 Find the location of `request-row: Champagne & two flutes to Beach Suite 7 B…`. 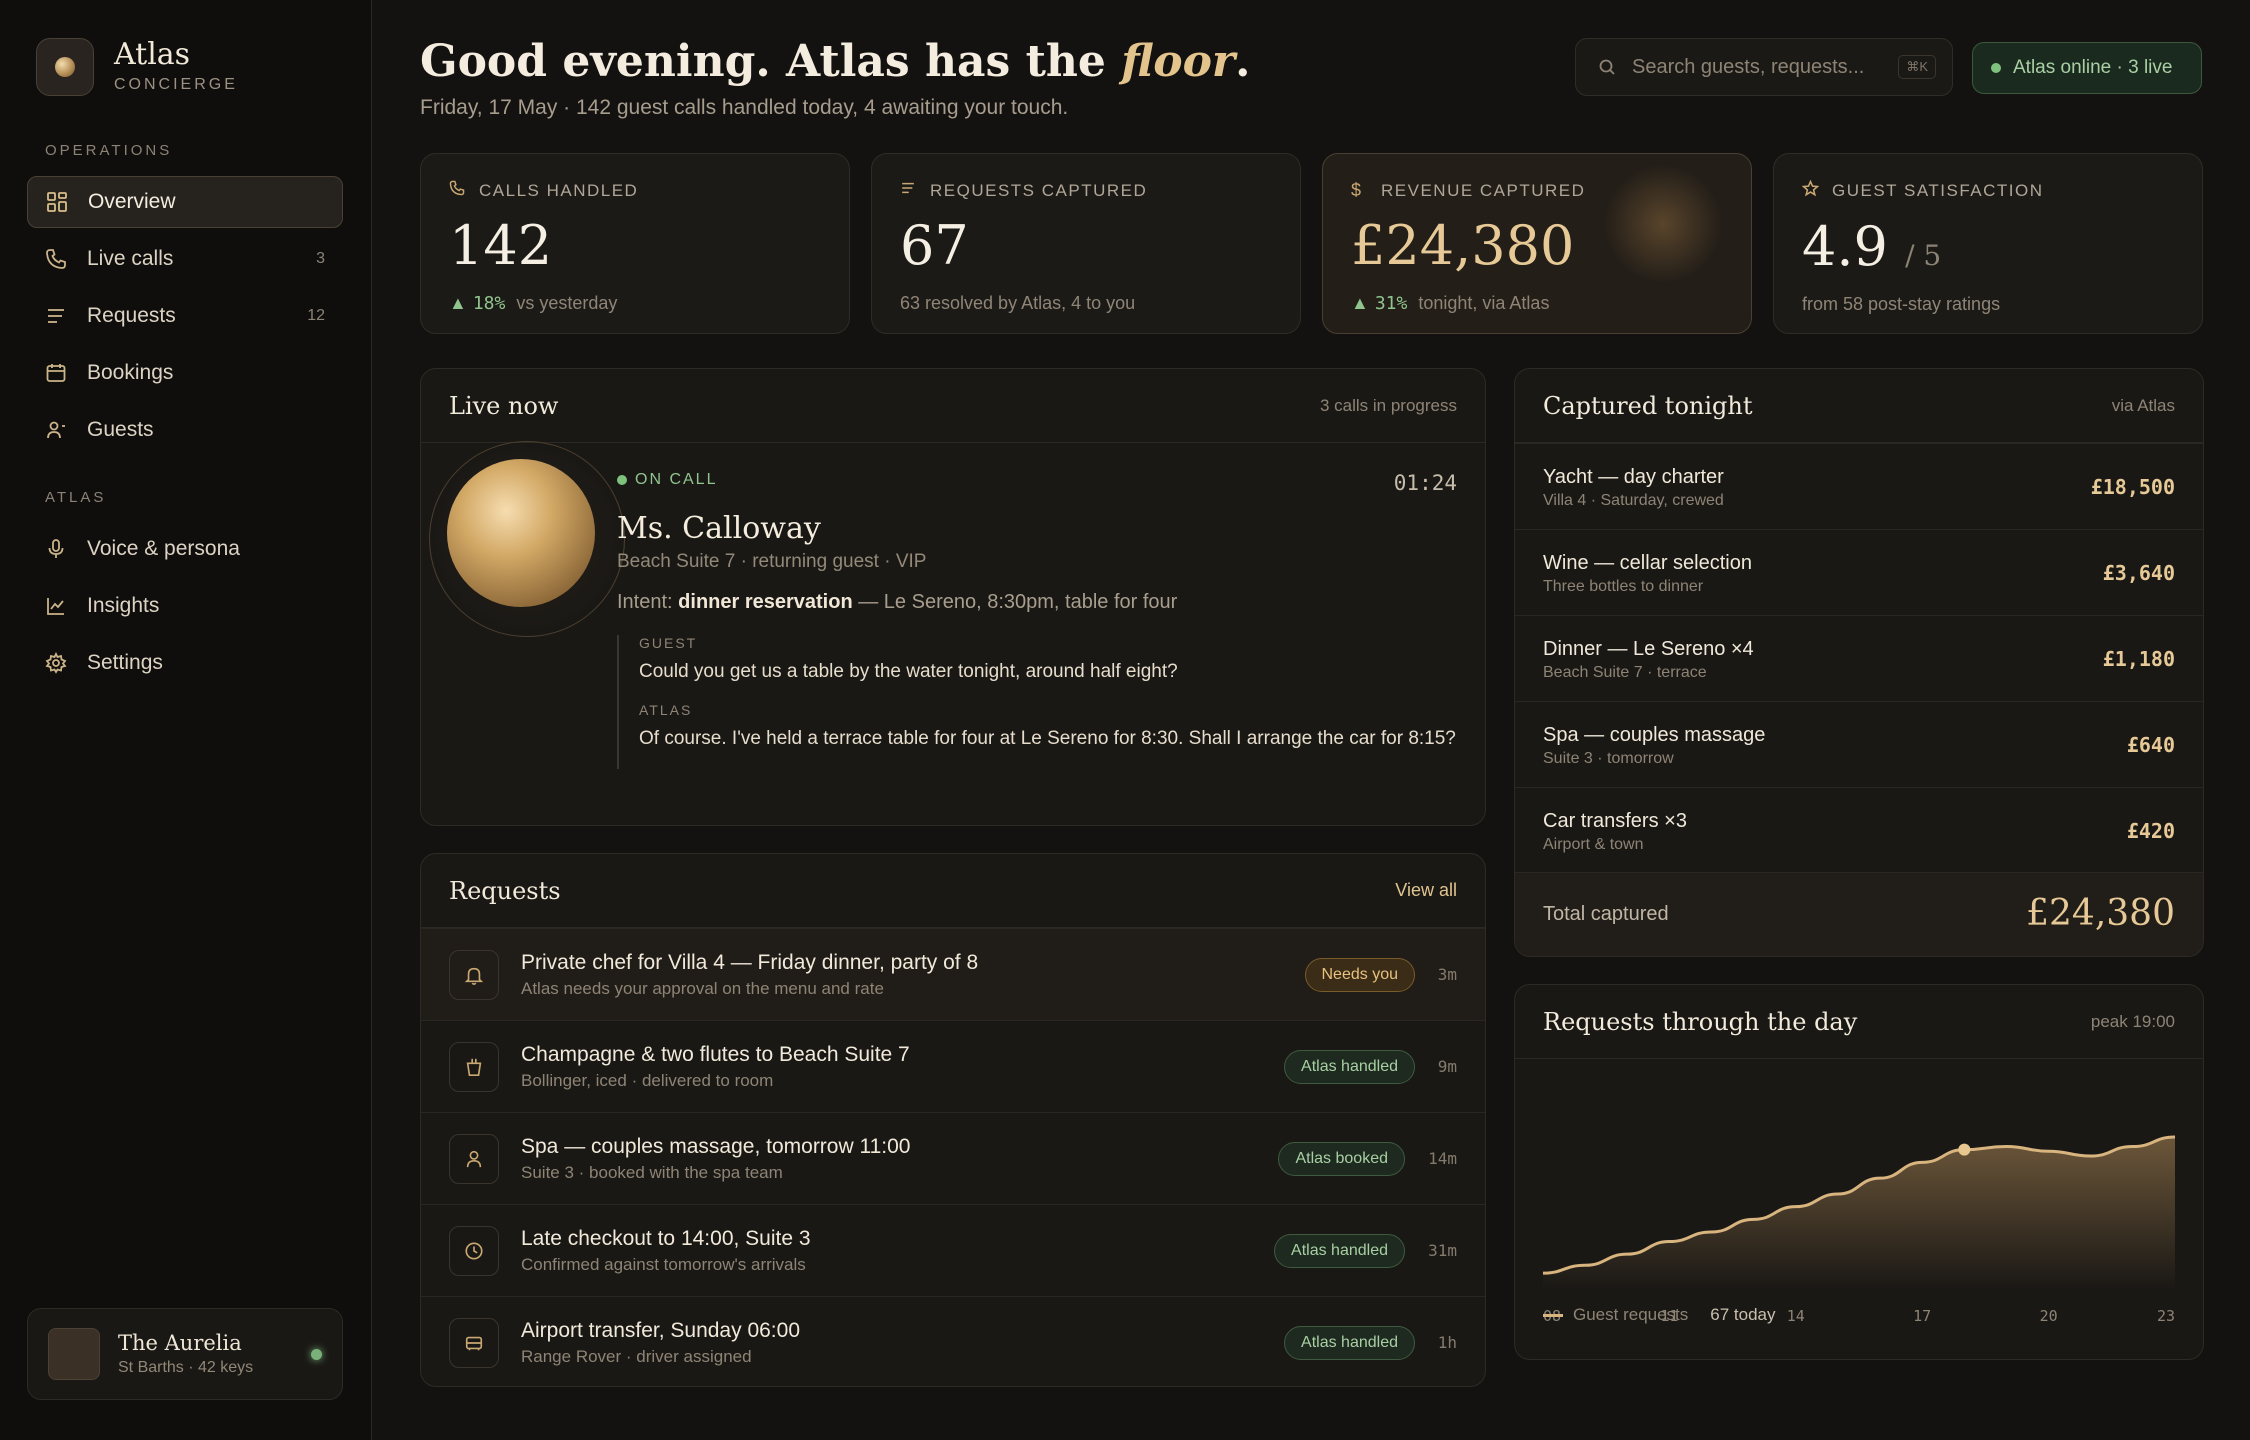

request-row: Champagne & two flutes to Beach Suite 7 B… is located at coordinates (953, 1066).